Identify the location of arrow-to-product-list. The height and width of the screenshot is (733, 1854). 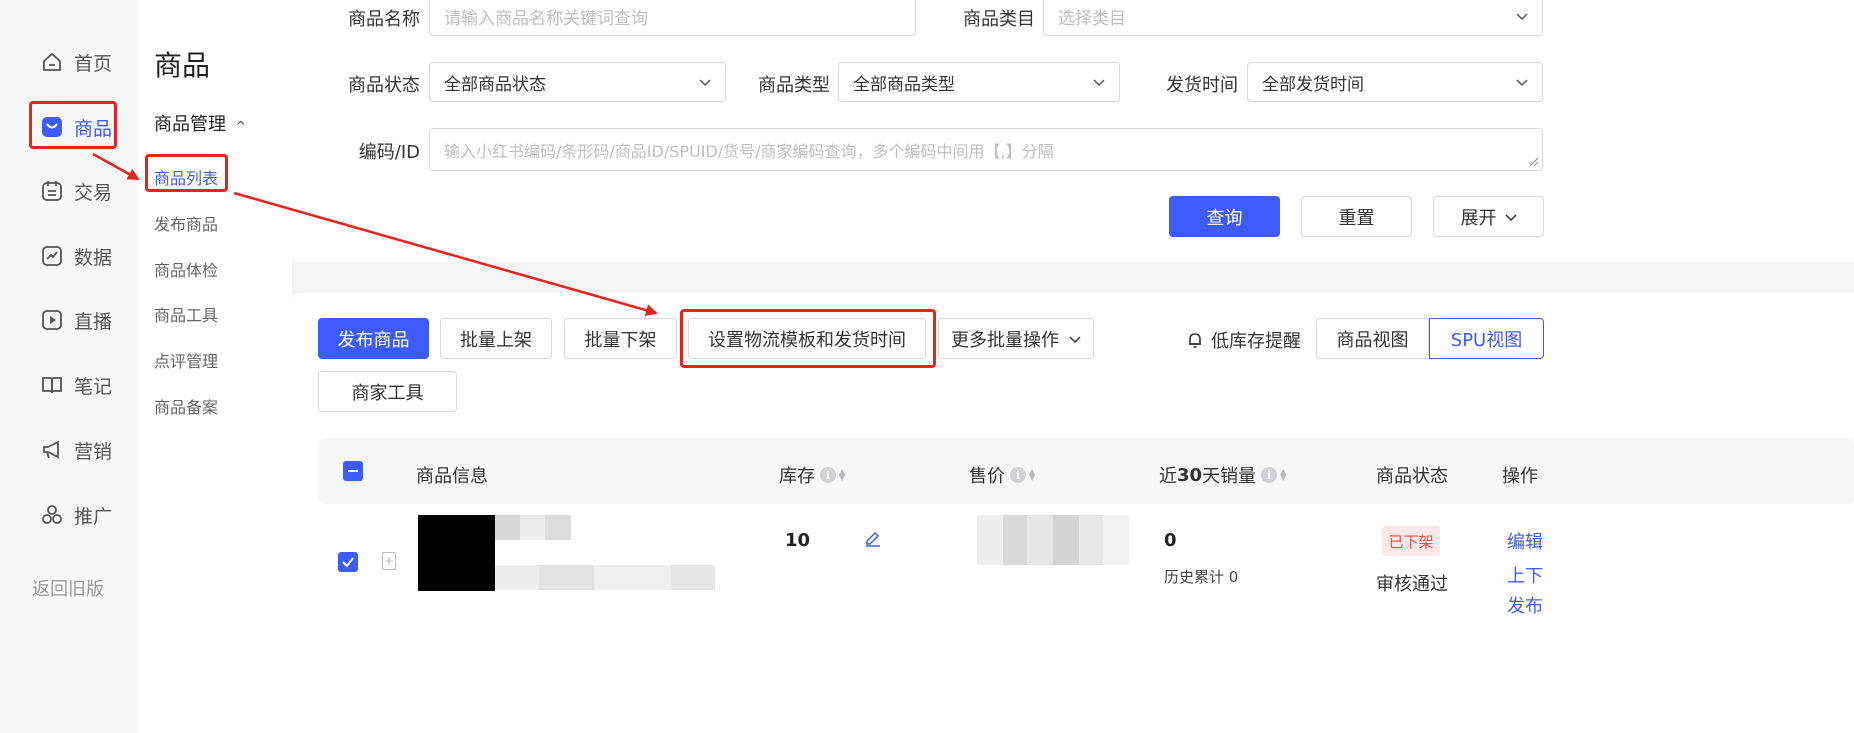
(116, 166).